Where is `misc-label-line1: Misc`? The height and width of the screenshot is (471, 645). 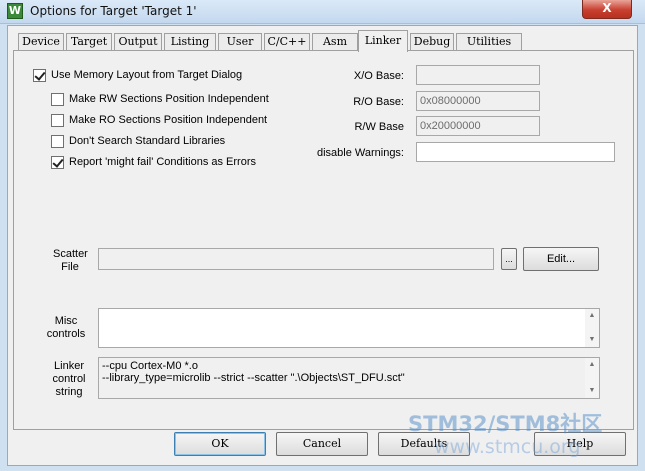 misc-label-line1: Misc is located at coordinates (66, 321).